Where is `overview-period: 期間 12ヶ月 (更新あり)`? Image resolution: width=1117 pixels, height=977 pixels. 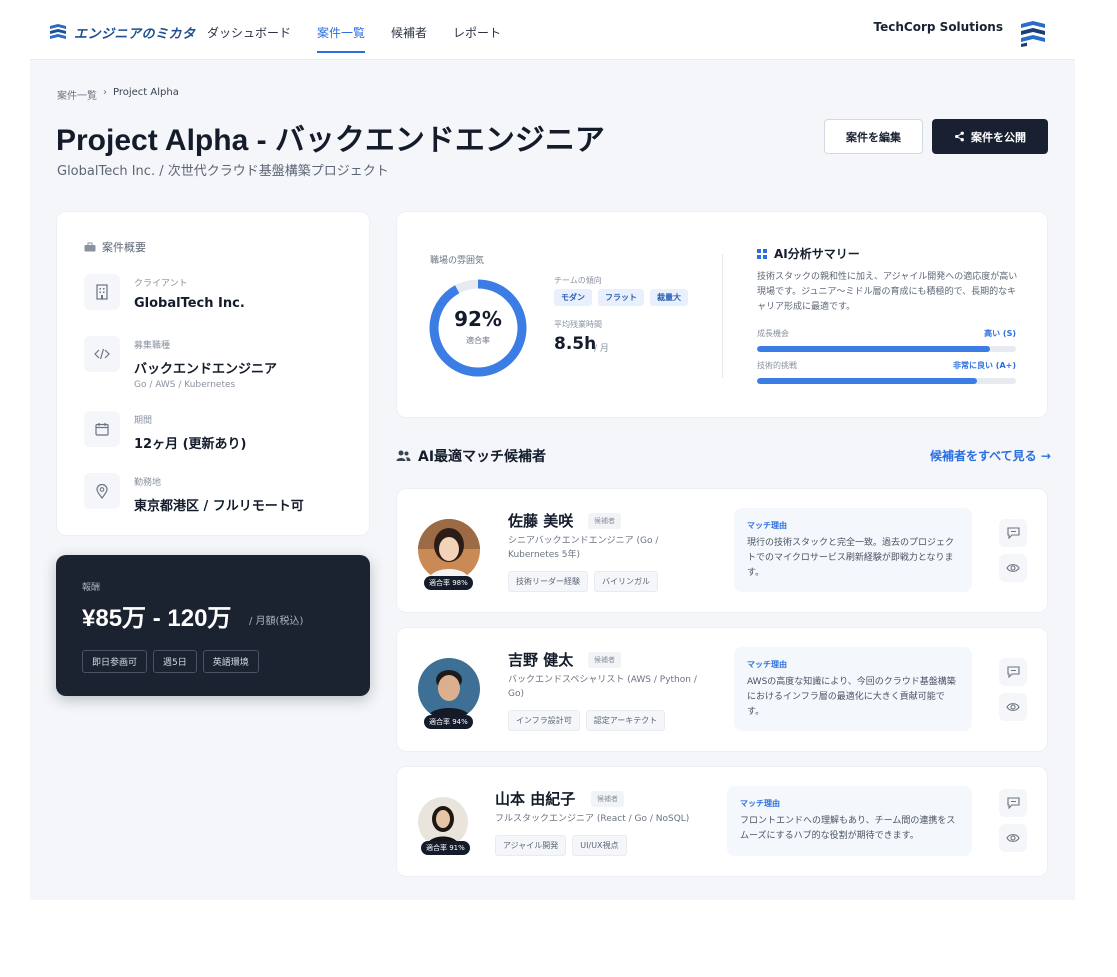 overview-period: 期間 12ヶ月 (更新あり) is located at coordinates (165, 431).